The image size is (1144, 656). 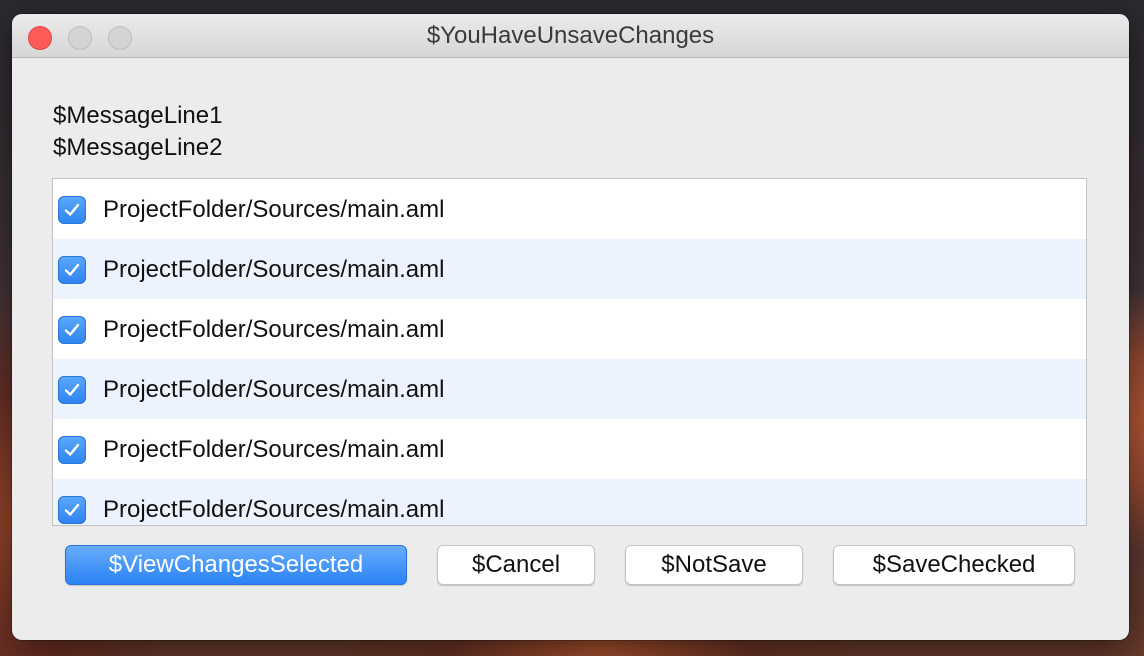 What do you see at coordinates (954, 565) in the screenshot?
I see `save-checked-button: $SaveChecked` at bounding box center [954, 565].